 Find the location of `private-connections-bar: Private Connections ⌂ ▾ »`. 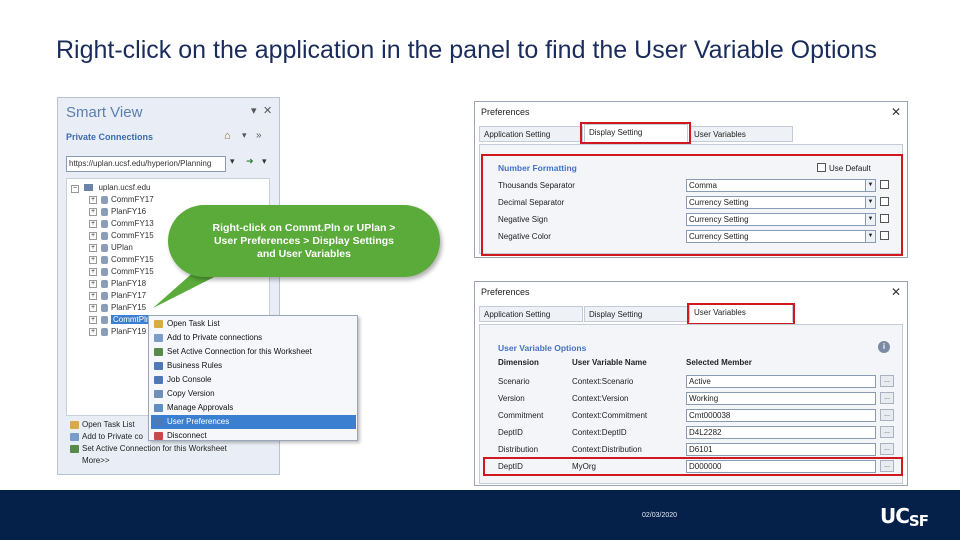

private-connections-bar: Private Connections ⌂ ▾ » is located at coordinates (168, 138).